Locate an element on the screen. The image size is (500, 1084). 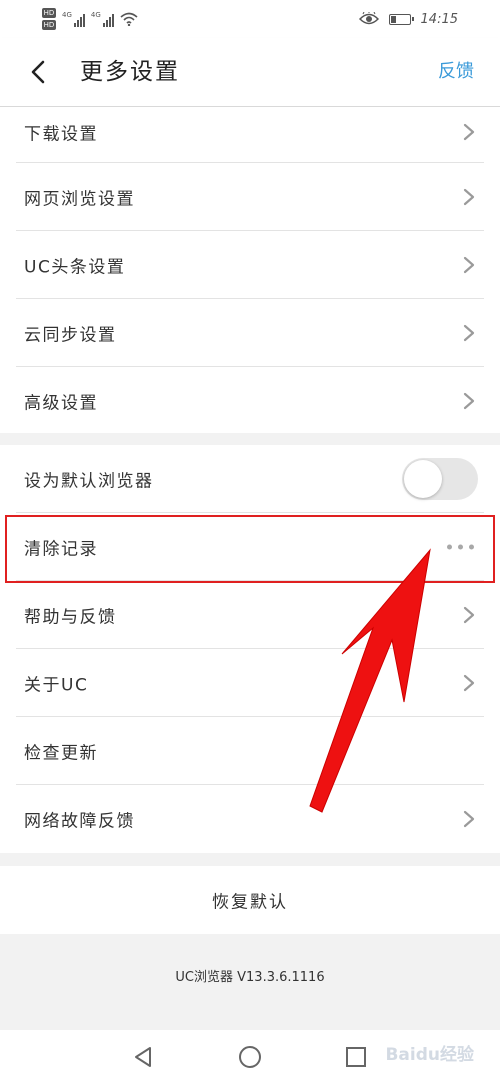
row-label: 云同步设置 is located at coordinates (70, 335).